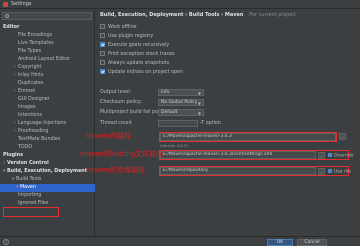 This screenshot has width=360, height=246. Describe the element at coordinates (47, 164) in the screenshot. I see `sidebar-item-version-control: › Version Control` at that location.